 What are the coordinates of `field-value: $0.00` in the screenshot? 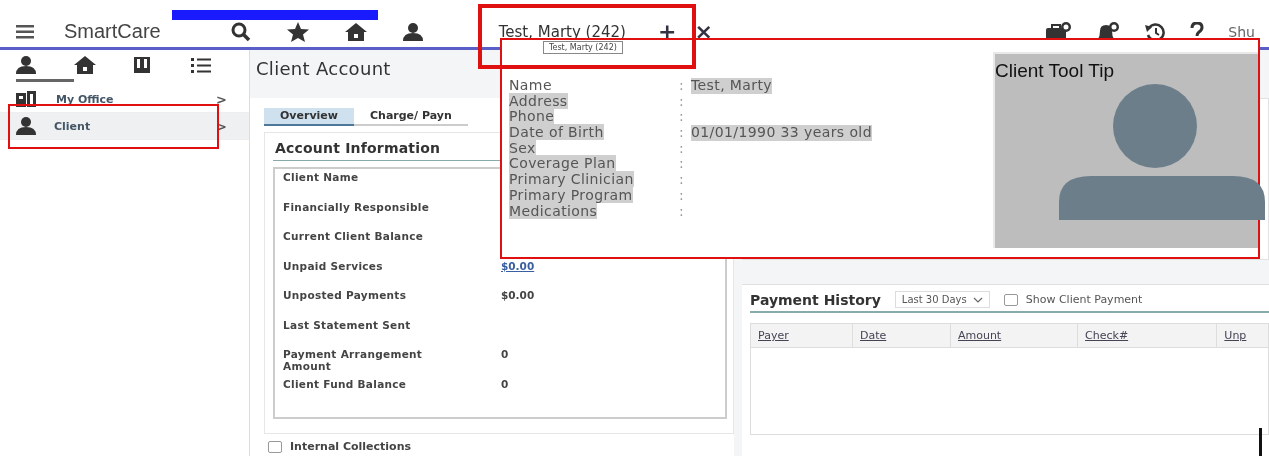 It's located at (518, 295).